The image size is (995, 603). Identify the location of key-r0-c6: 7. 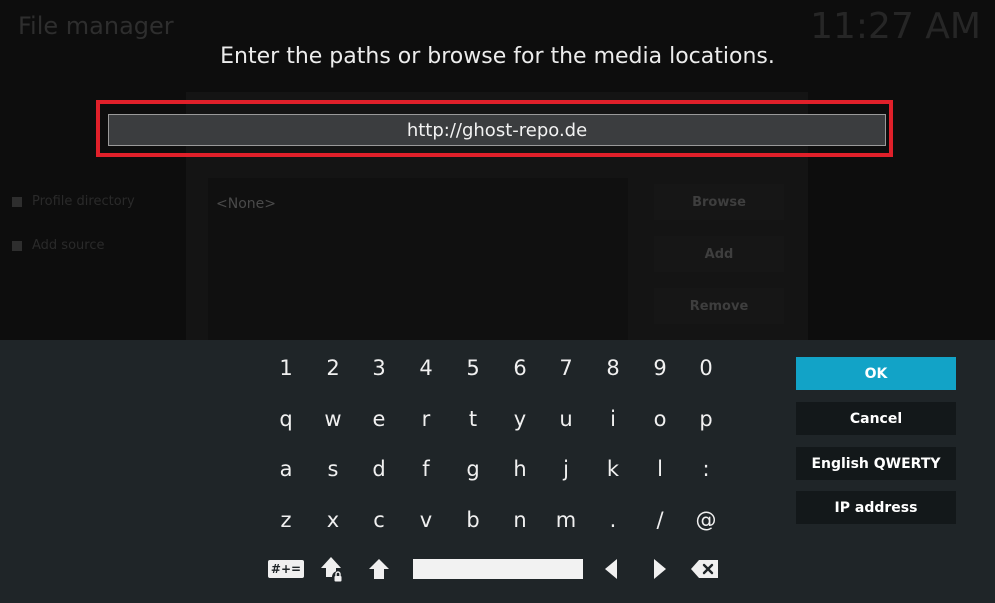
(566, 368).